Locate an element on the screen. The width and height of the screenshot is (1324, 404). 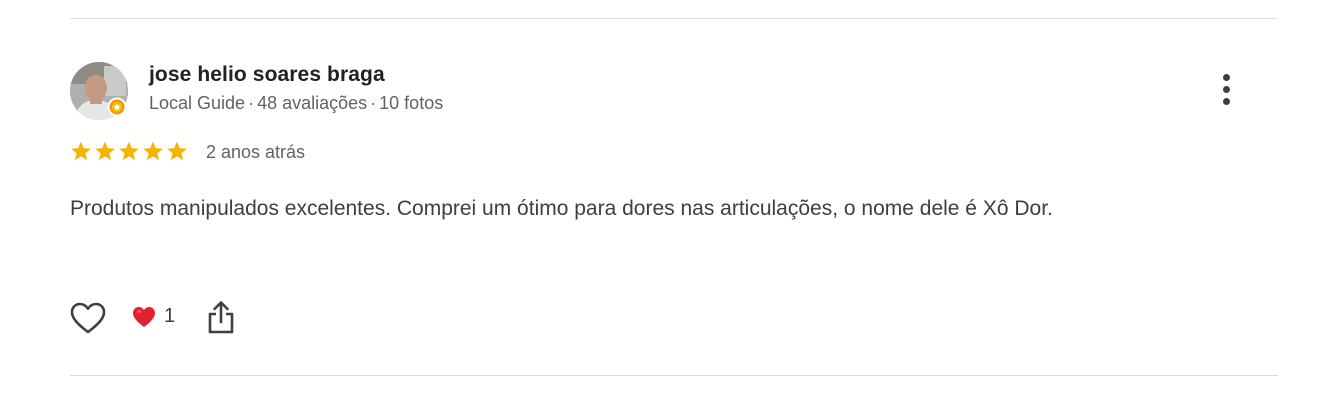
share-icon is located at coordinates (221, 317).